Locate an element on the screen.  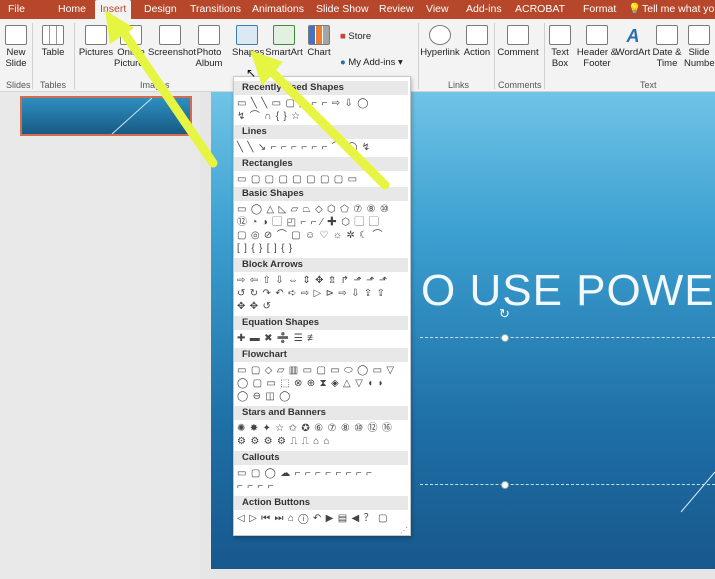
arrow-to-insert-tab is located at coordinates (161, 89).